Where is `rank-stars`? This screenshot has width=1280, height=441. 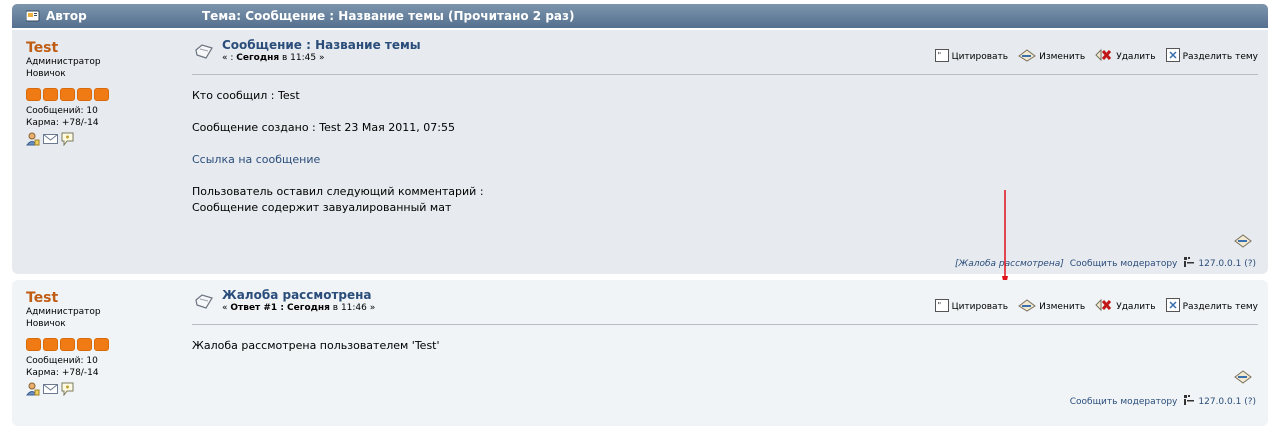
rank-stars is located at coordinates (106, 344).